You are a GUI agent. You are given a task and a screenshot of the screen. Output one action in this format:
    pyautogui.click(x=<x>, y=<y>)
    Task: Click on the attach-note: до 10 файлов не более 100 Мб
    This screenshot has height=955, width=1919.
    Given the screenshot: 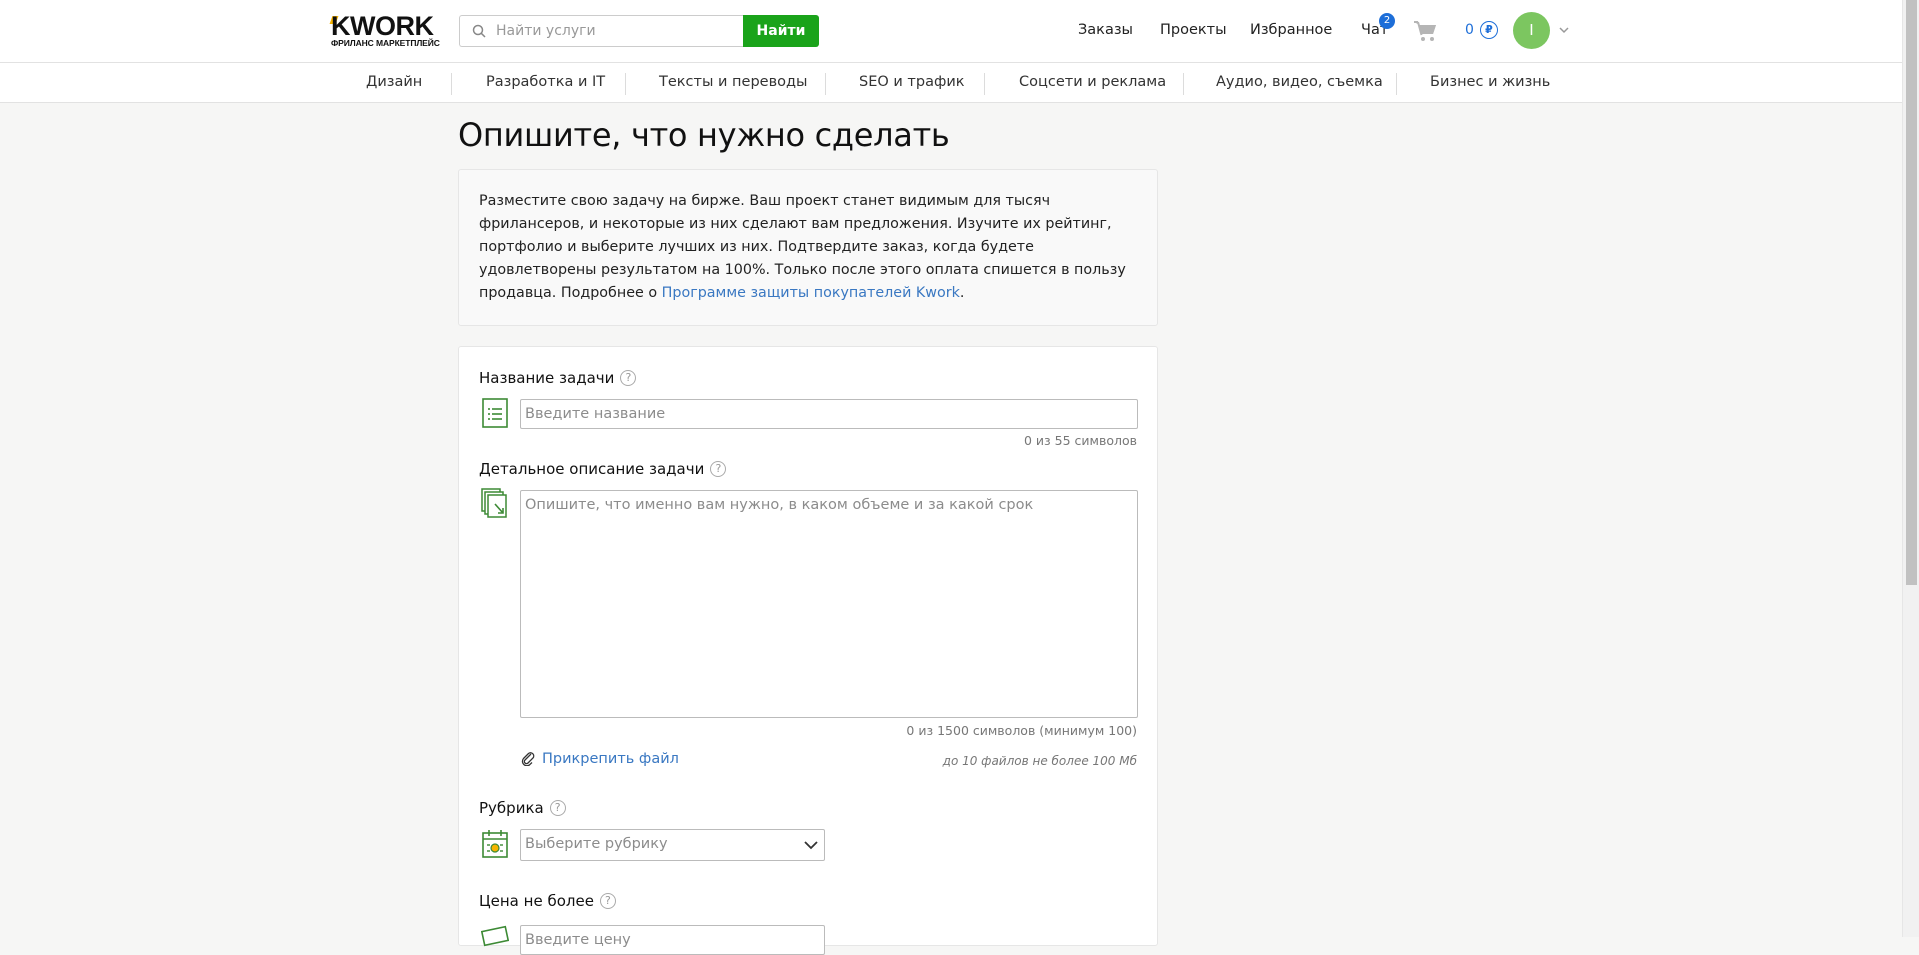 What is the action you would take?
    pyautogui.click(x=1039, y=761)
    